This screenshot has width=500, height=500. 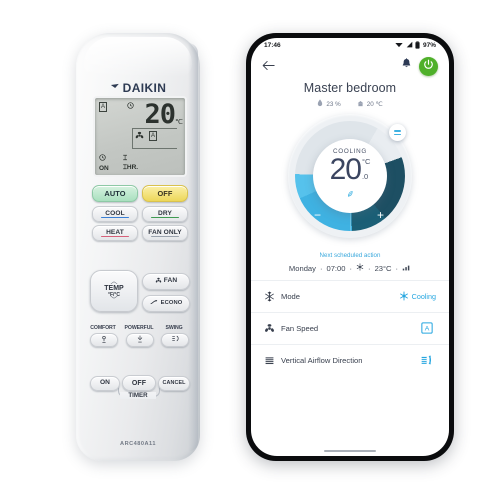 What do you see at coordinates (115, 193) in the screenshot?
I see `remote-auto-button: AUTO` at bounding box center [115, 193].